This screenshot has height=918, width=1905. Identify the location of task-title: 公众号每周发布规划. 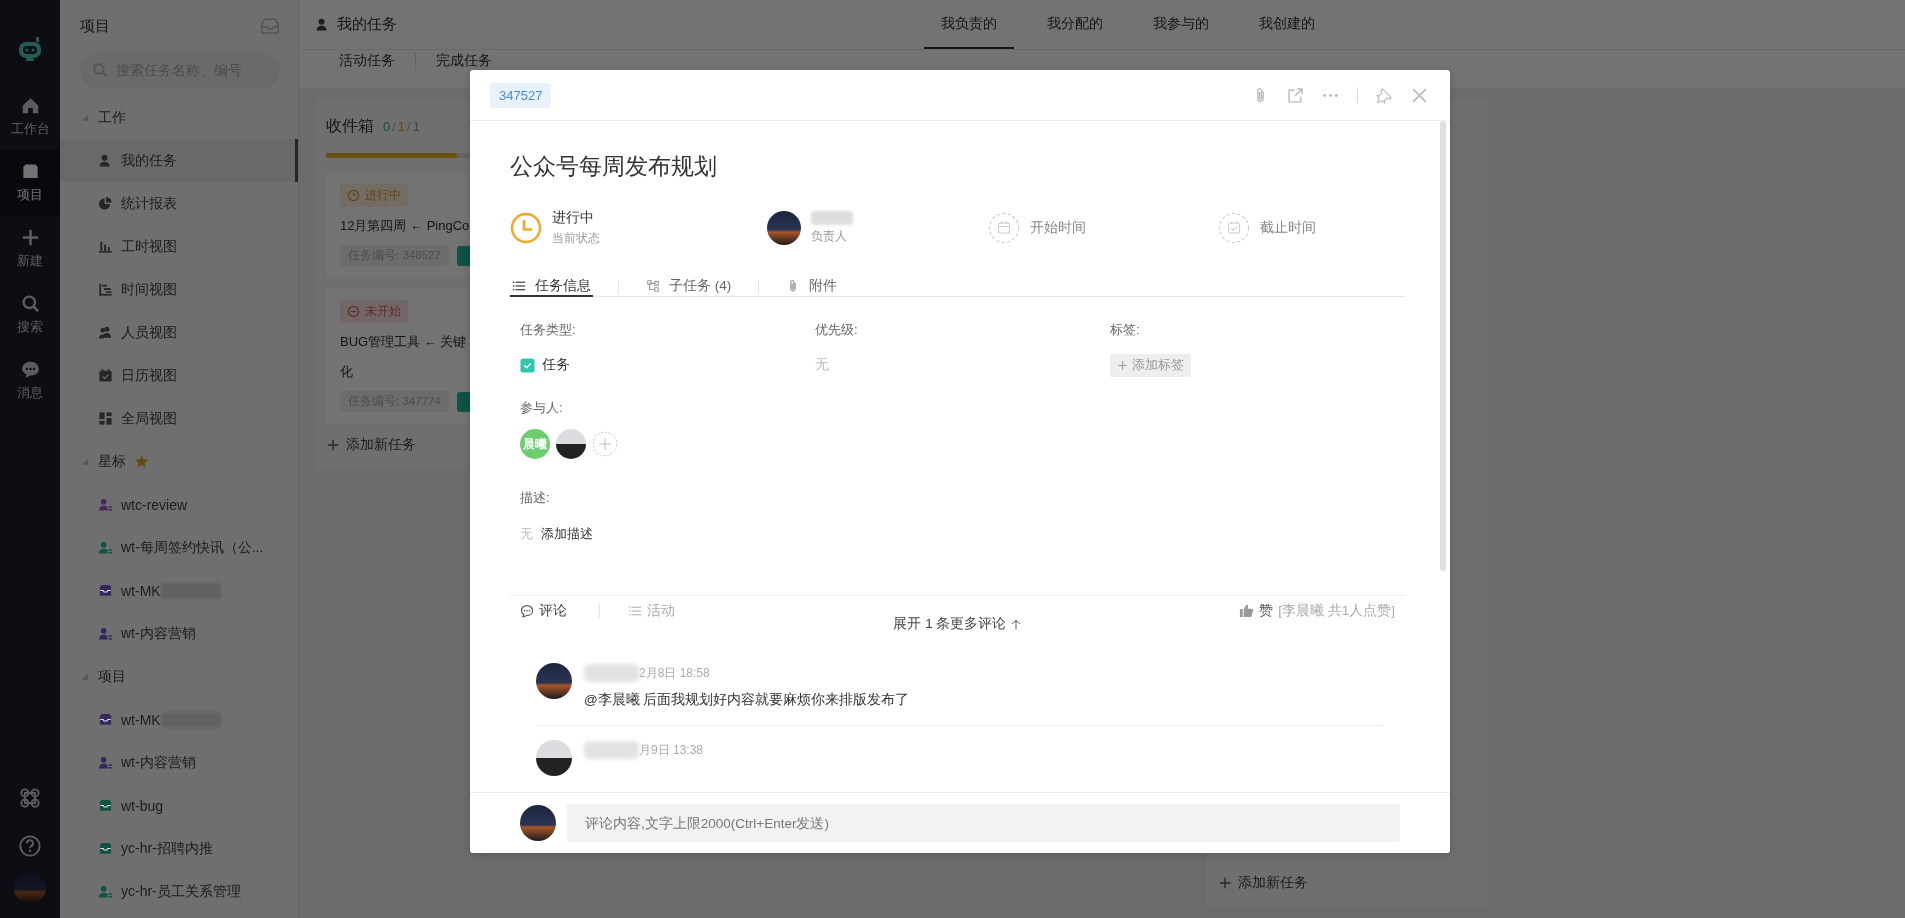
(614, 166).